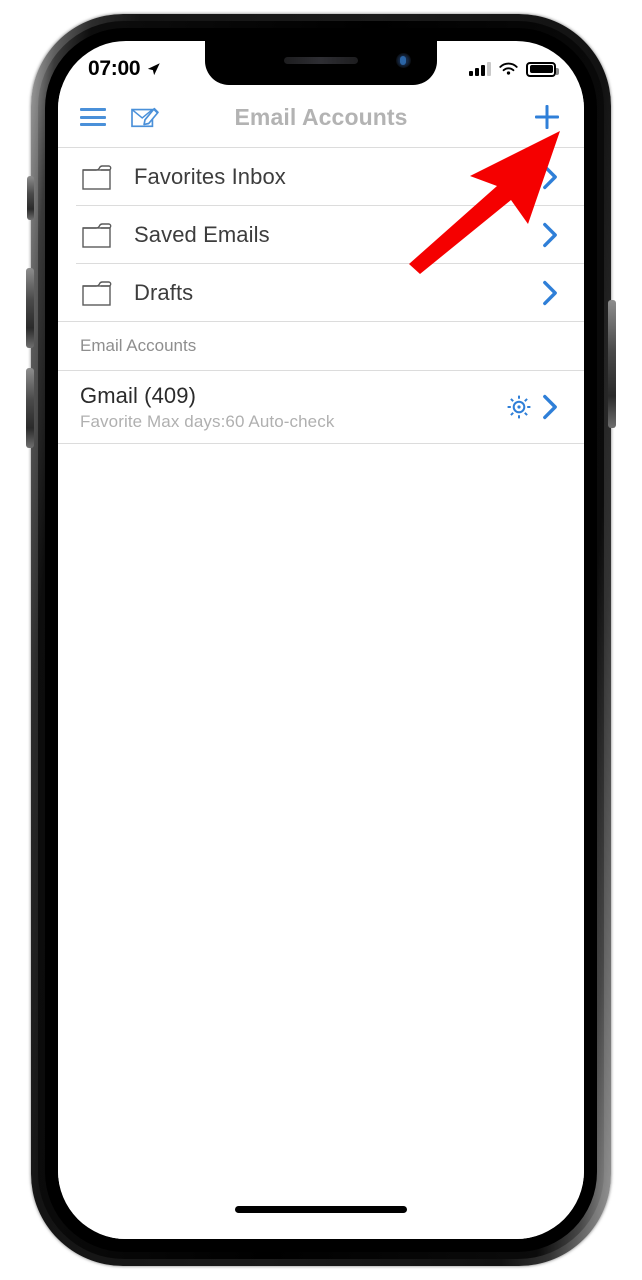 The image size is (642, 1280). What do you see at coordinates (145, 117) in the screenshot?
I see `compose-email-icon` at bounding box center [145, 117].